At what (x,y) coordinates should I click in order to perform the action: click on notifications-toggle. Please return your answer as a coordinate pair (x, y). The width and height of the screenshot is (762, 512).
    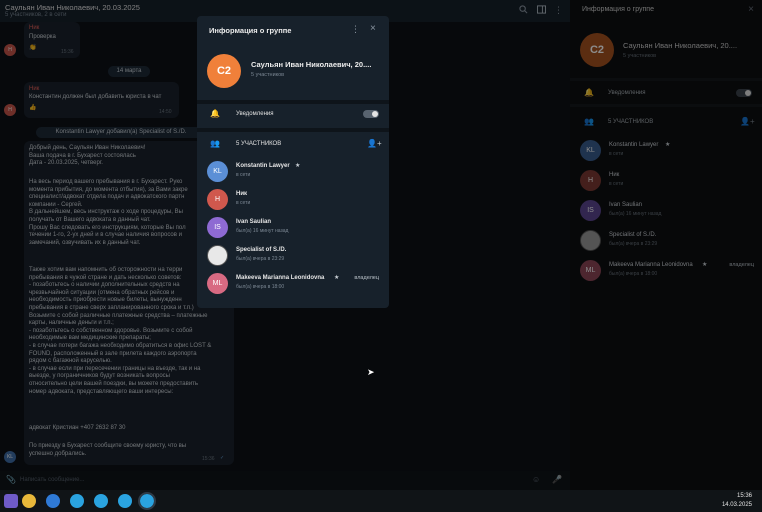
    Looking at the image, I should click on (371, 114).